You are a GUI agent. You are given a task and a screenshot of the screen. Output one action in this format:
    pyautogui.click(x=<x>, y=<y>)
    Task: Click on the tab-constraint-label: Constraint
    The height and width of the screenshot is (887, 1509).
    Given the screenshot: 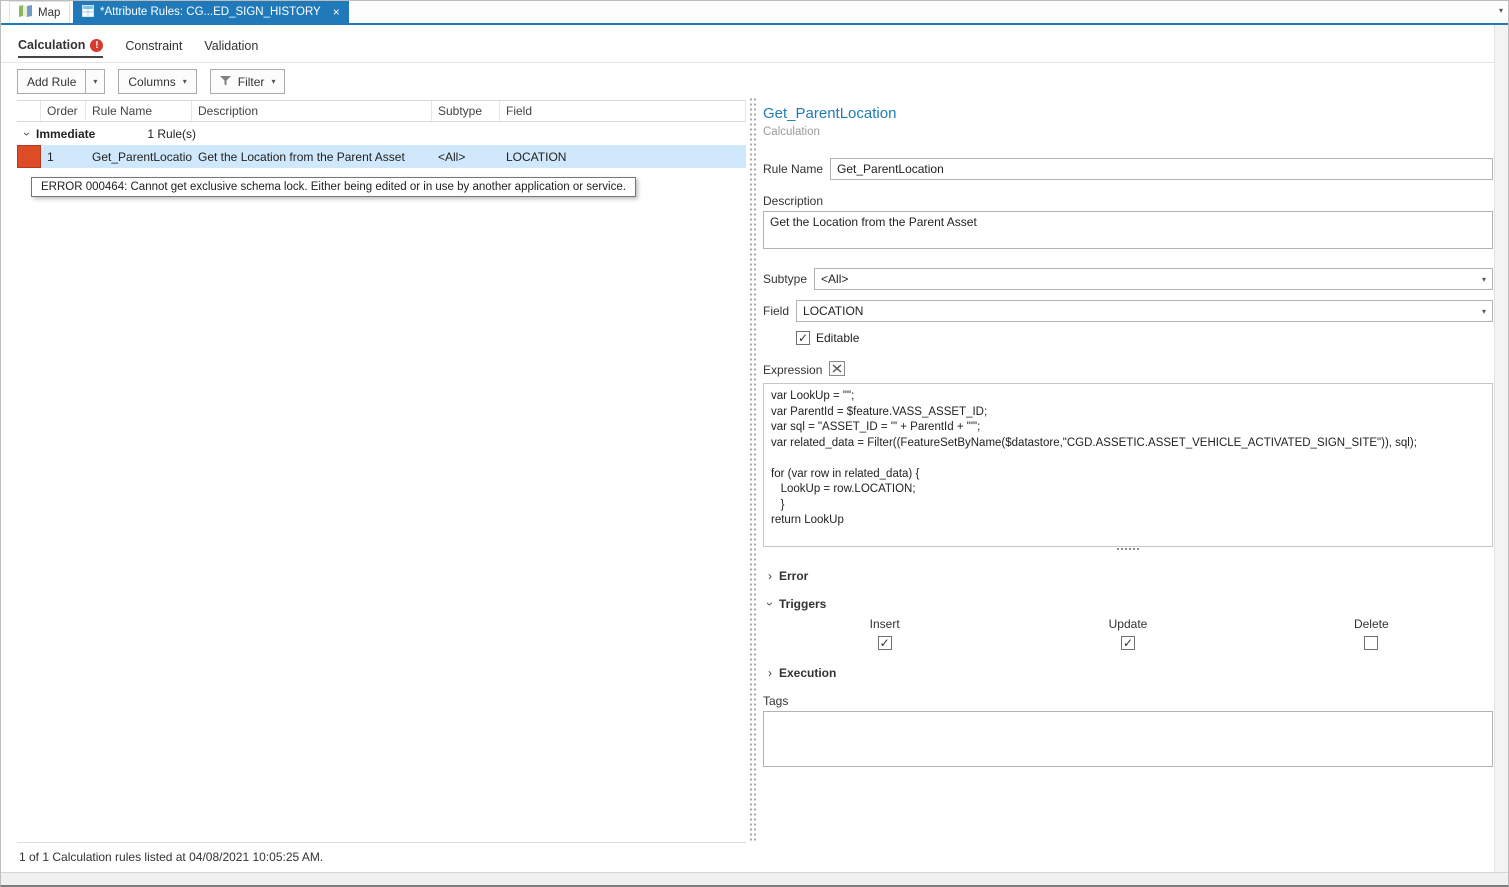 What is the action you would take?
    pyautogui.click(x=154, y=46)
    